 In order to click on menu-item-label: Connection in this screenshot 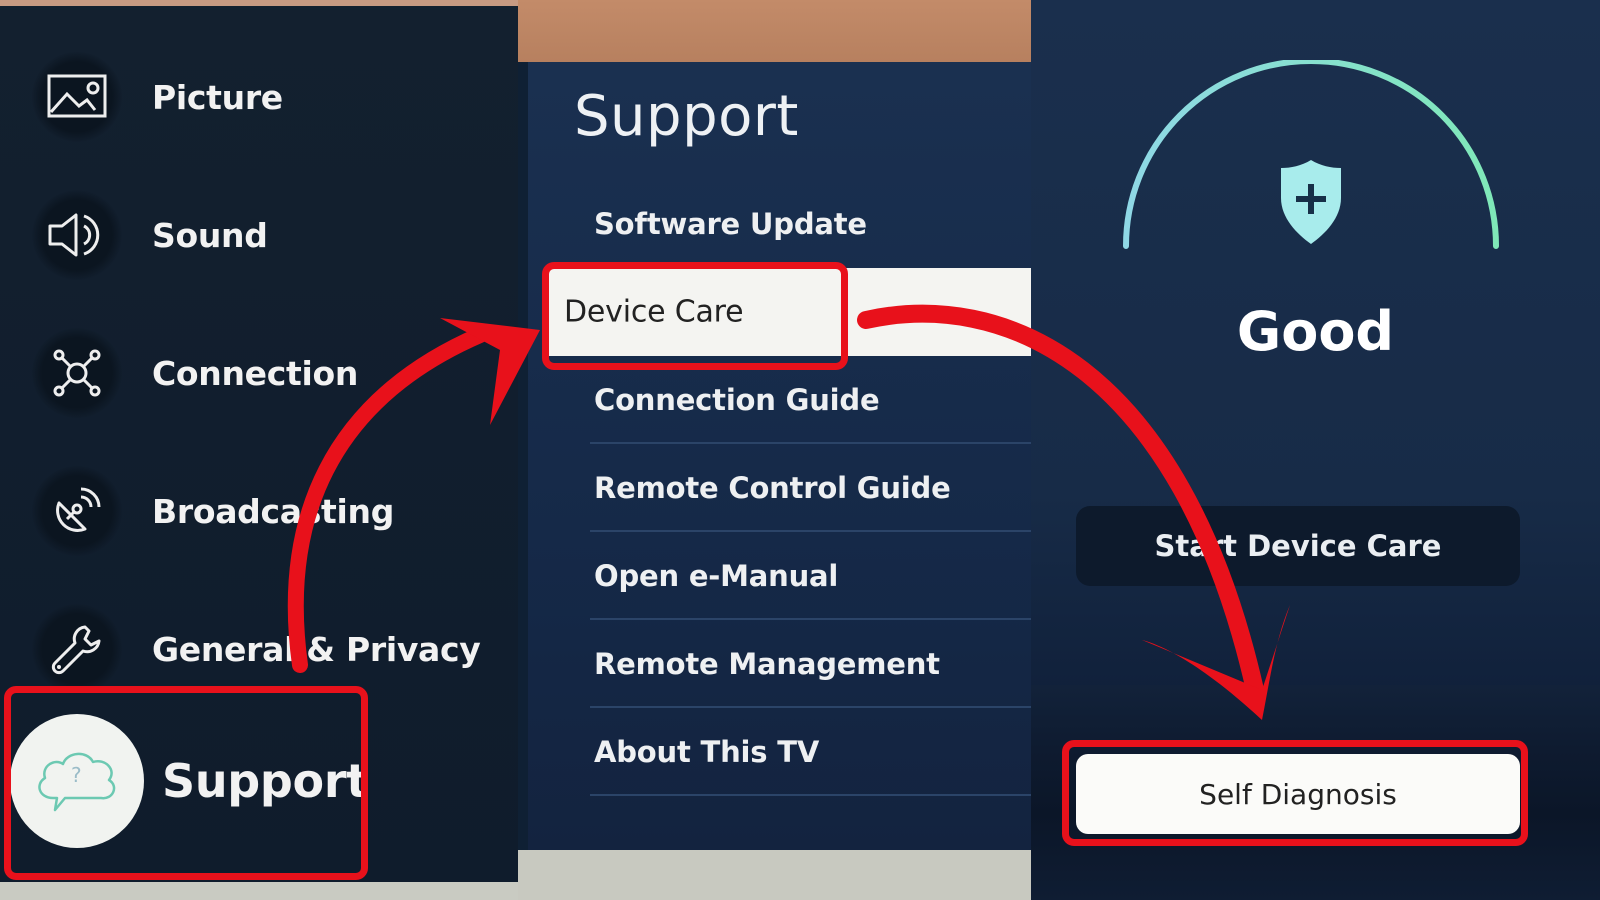, I will do `click(255, 373)`.